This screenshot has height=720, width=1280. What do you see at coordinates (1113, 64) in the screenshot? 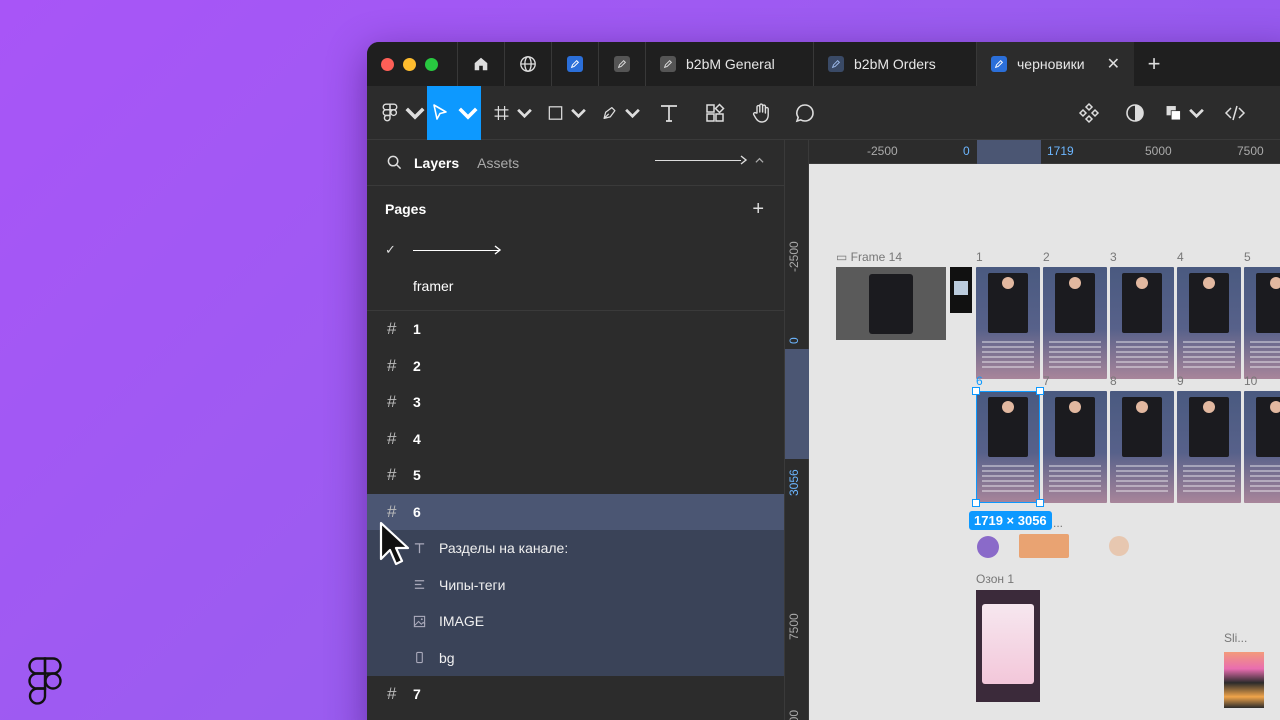
I see `close-tab-icon: ✕` at bounding box center [1113, 64].